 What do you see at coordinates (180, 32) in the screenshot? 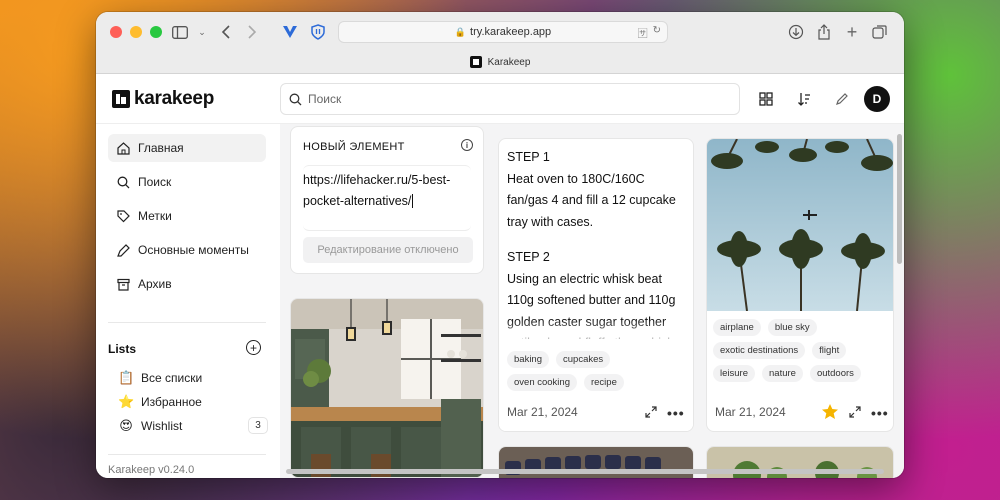
I see `sidebar-toggle-icon` at bounding box center [180, 32].